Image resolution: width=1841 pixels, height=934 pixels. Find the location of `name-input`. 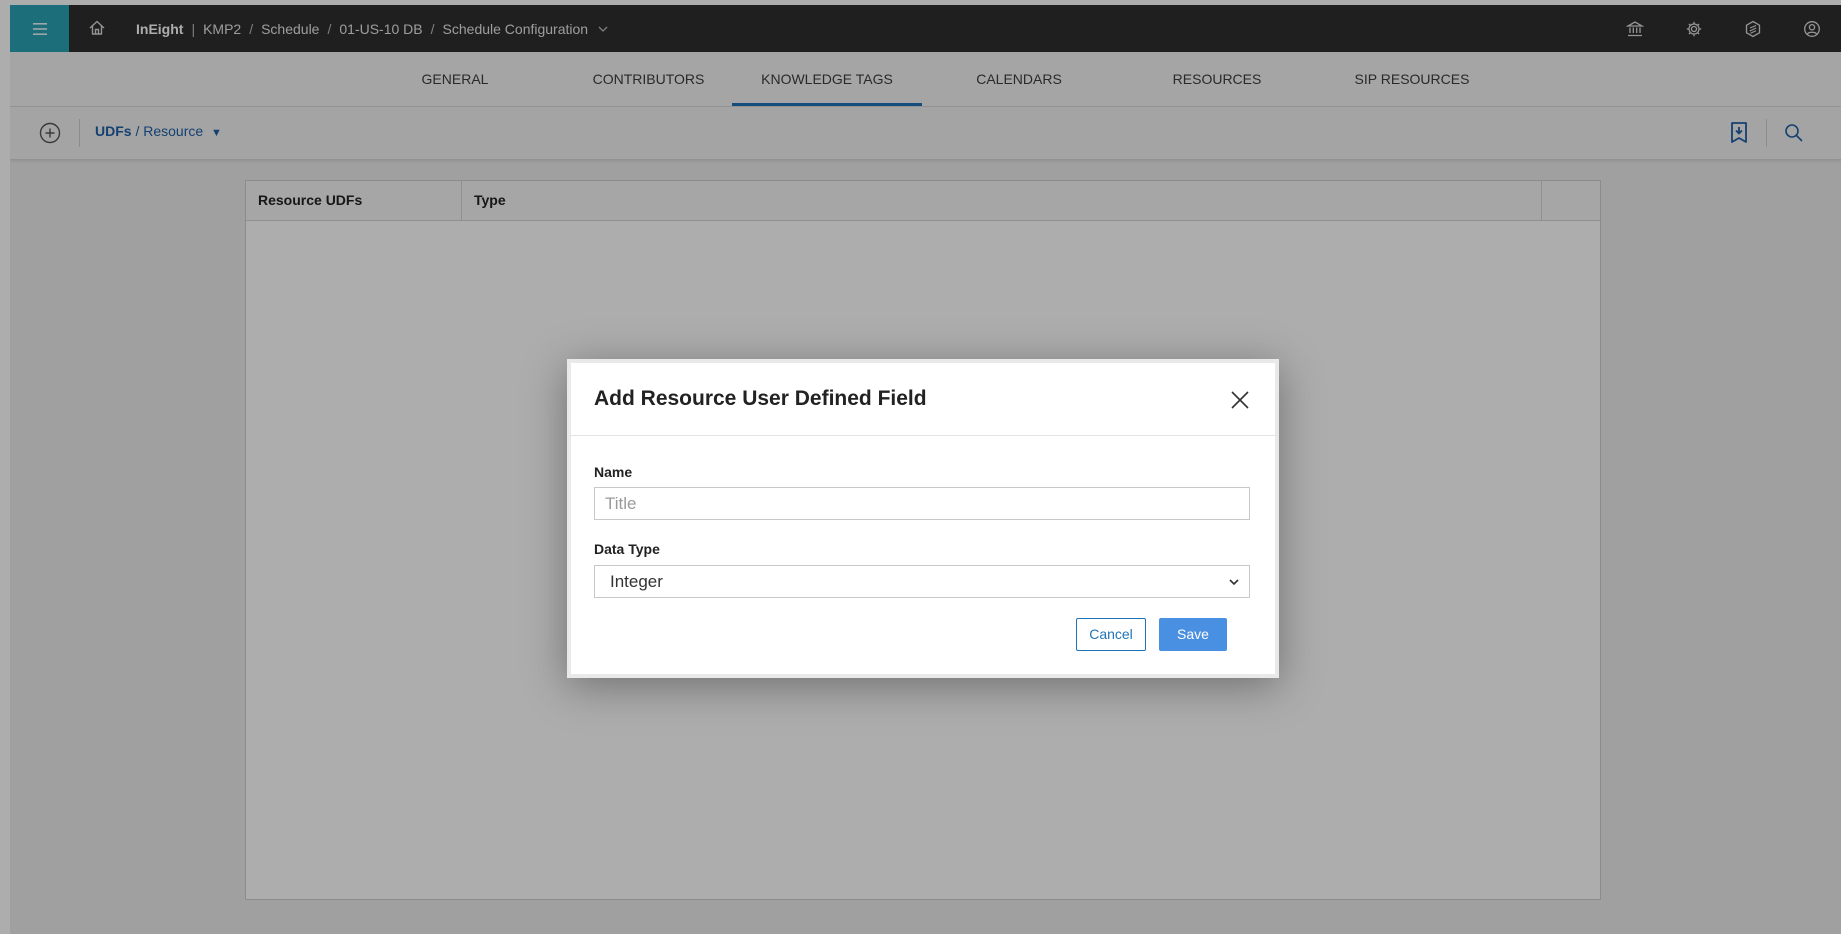

name-input is located at coordinates (922, 503).